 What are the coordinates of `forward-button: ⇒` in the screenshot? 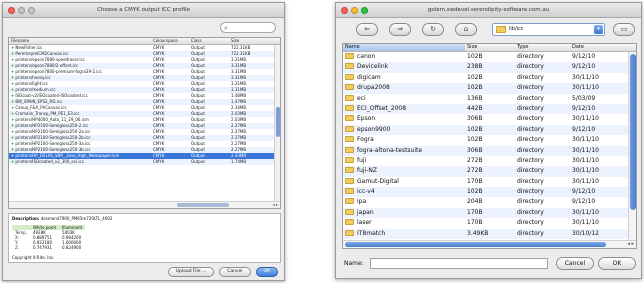 It's located at (400, 29).